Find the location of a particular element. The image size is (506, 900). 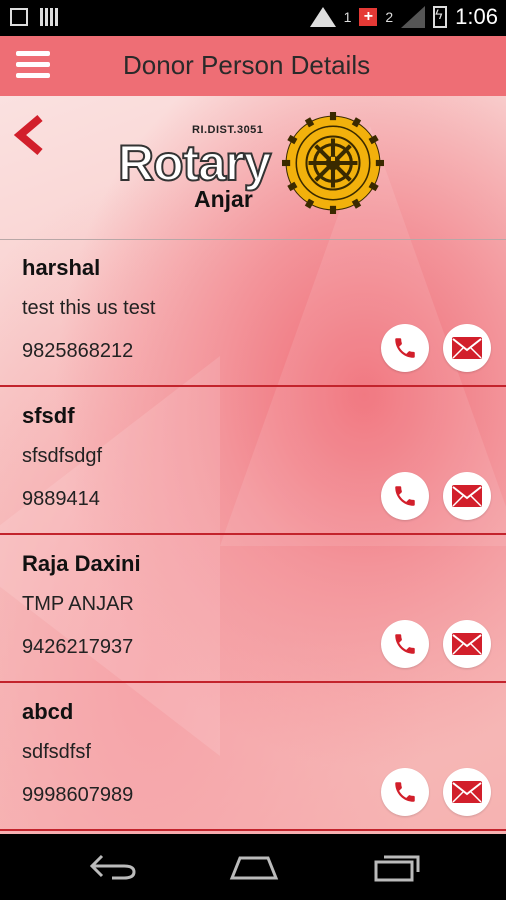

donor-phone: 9426217937 is located at coordinates (78, 647).